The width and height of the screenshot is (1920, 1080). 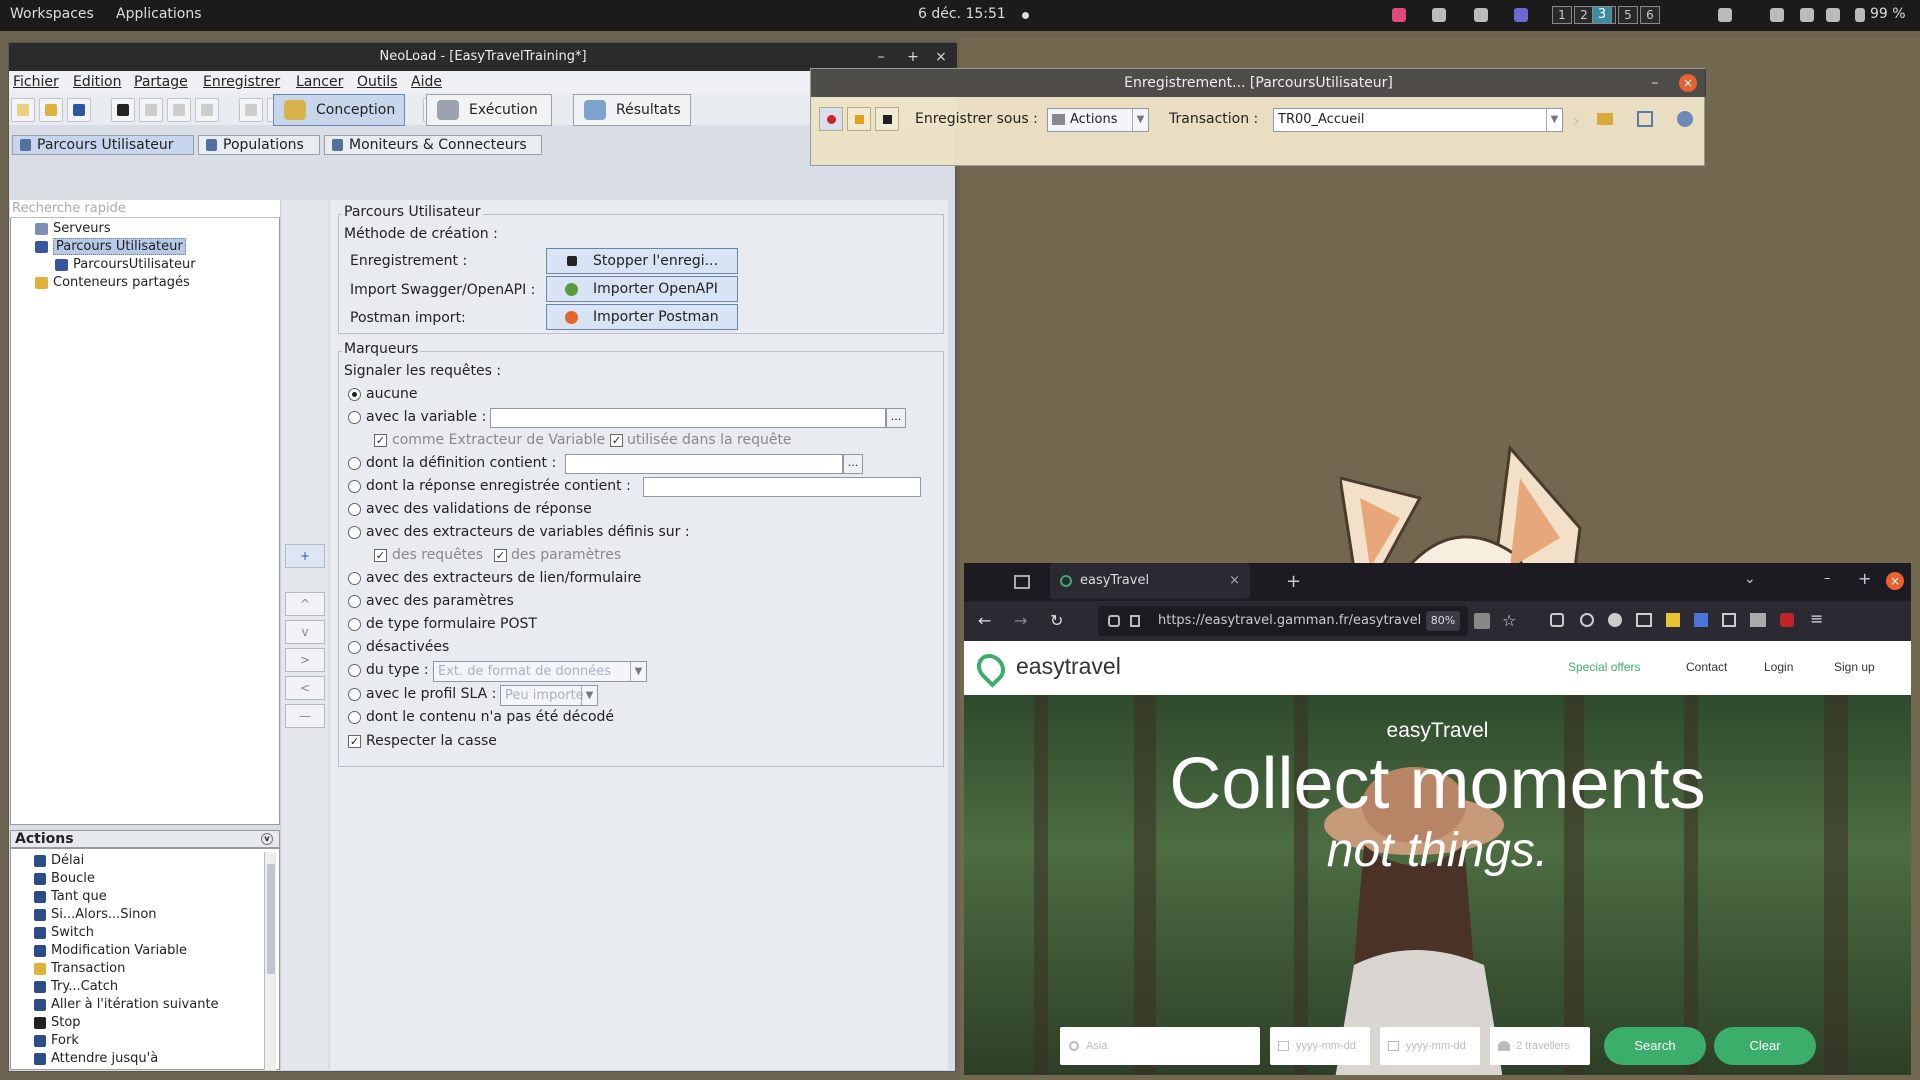 What do you see at coordinates (1605, 119) in the screenshot?
I see `open-folder-icon` at bounding box center [1605, 119].